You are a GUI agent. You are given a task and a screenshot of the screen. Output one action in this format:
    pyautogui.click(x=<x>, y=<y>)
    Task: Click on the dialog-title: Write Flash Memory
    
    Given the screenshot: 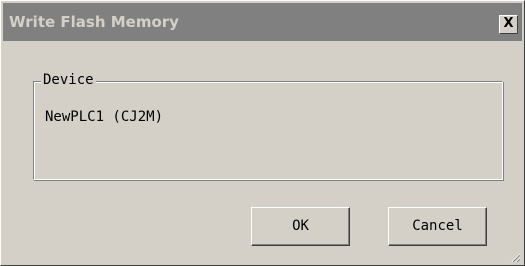 What is the action you would take?
    pyautogui.click(x=94, y=22)
    